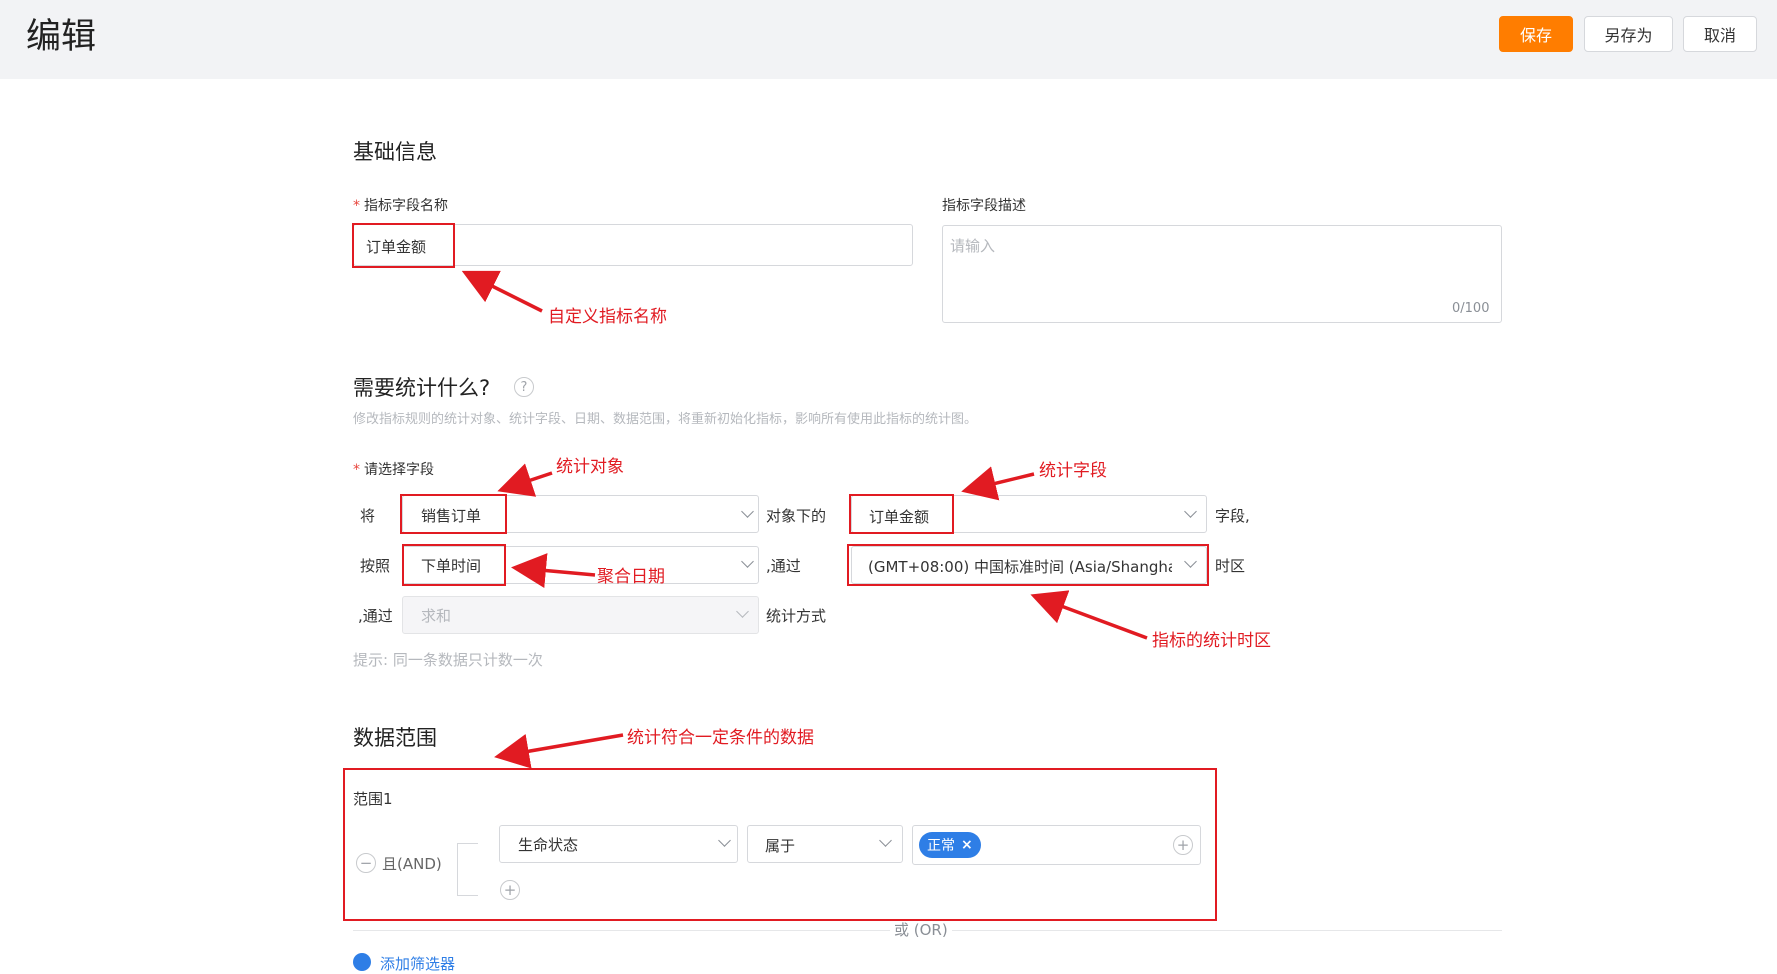 This screenshot has width=1777, height=974. What do you see at coordinates (607, 317) in the screenshot?
I see `annotation-name: 自定义指标名称` at bounding box center [607, 317].